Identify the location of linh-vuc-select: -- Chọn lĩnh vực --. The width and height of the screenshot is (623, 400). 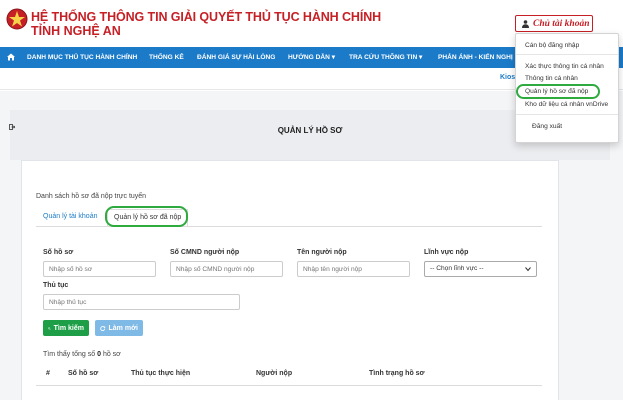
(480, 269).